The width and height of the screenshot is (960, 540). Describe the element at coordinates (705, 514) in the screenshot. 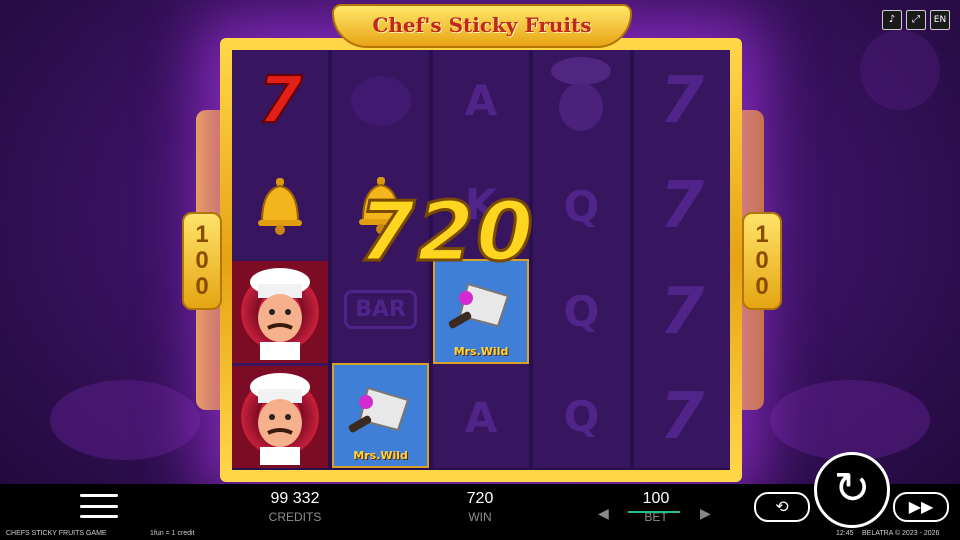

I see `bet-increase-icon: ▶` at that location.